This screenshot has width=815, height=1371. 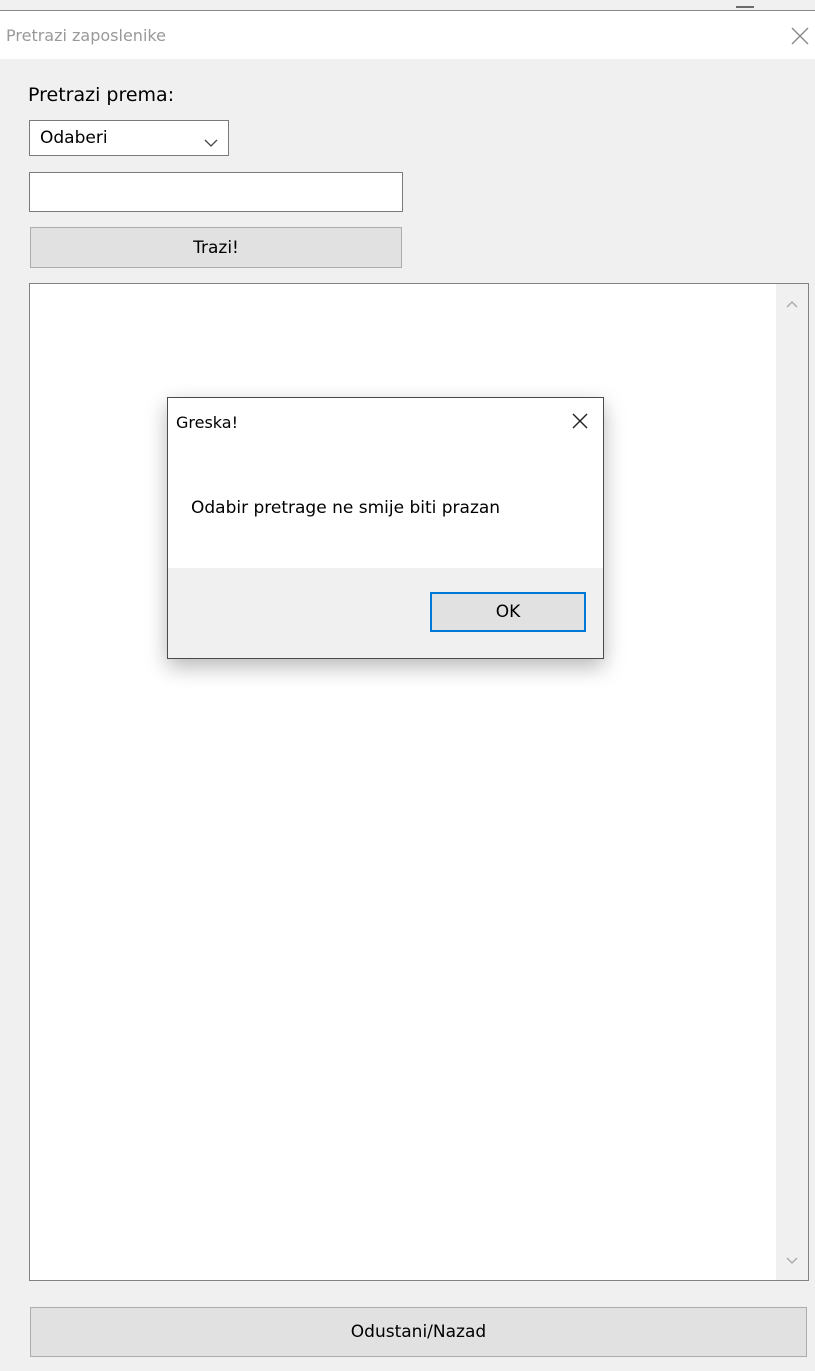 I want to click on ok-button: OK, so click(x=508, y=612).